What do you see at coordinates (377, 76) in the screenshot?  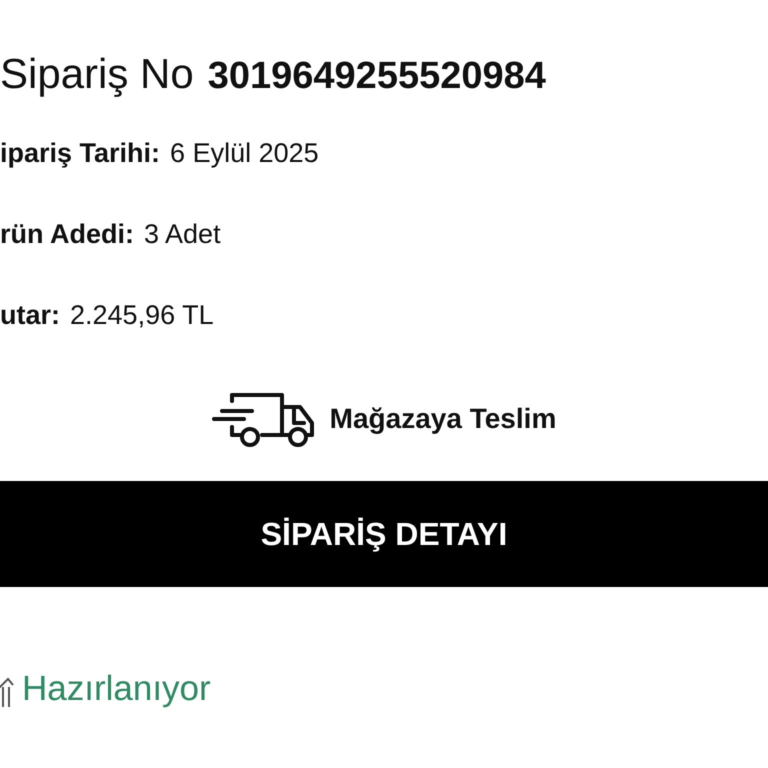 I see `order-number: 3019649255520984` at bounding box center [377, 76].